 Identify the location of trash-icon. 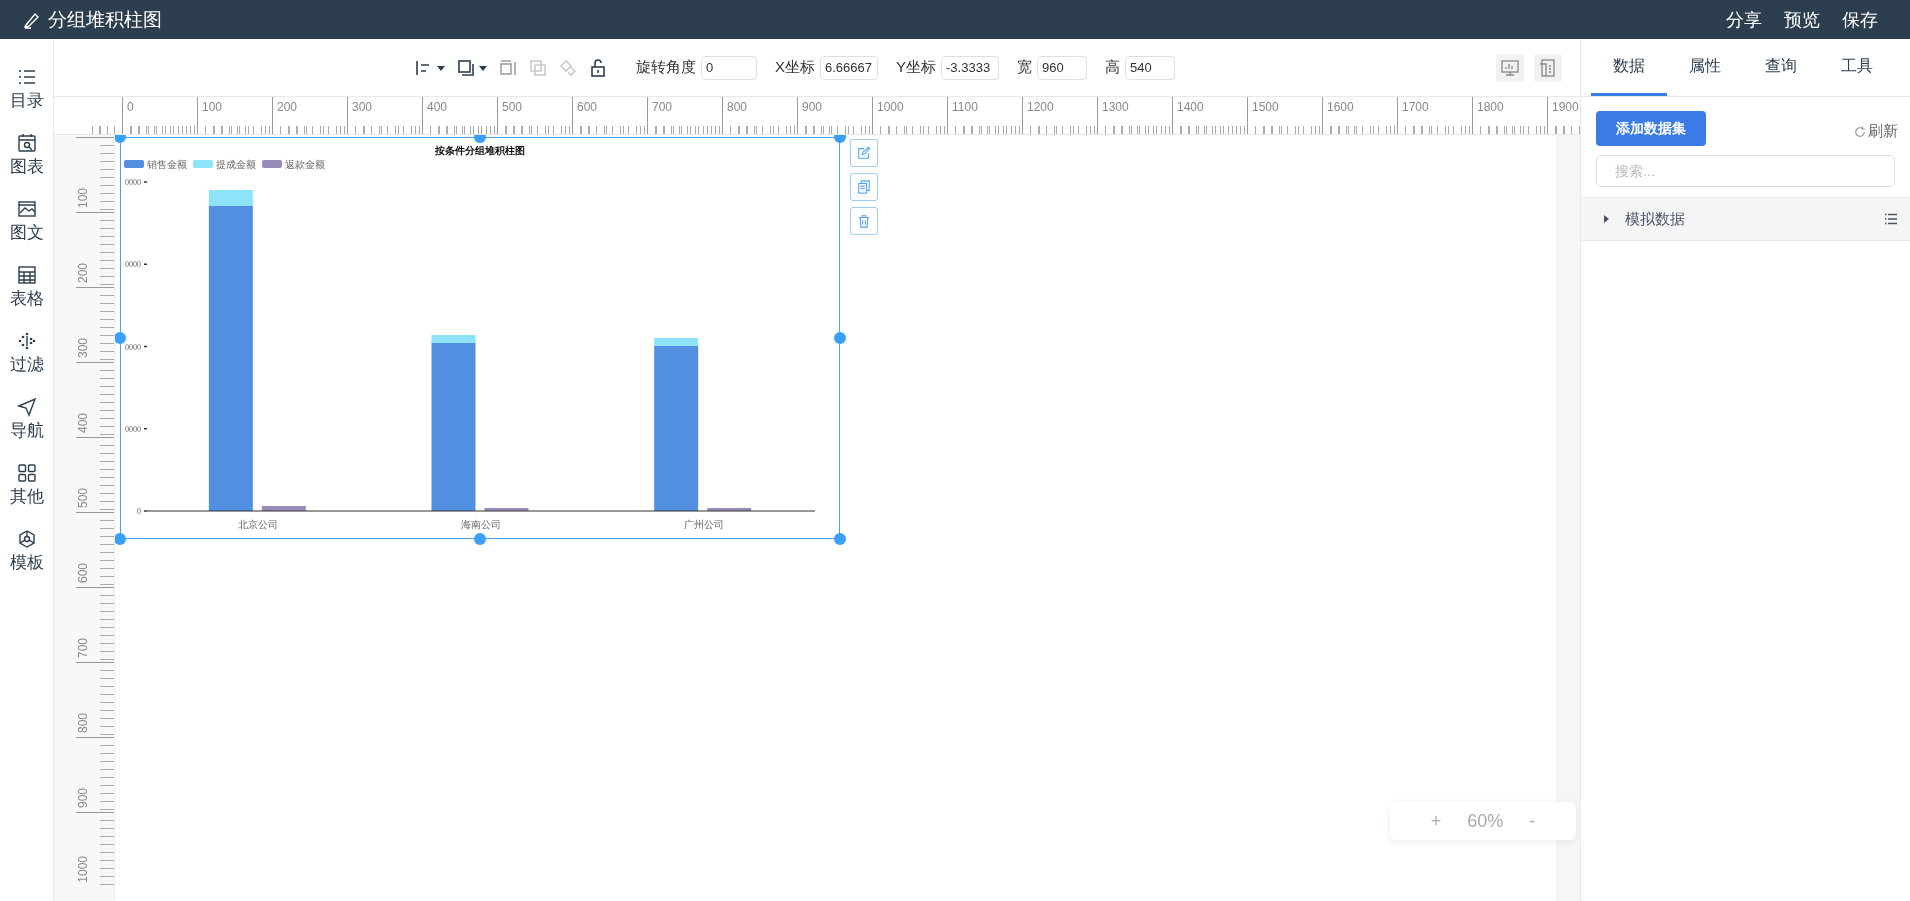
(864, 221).